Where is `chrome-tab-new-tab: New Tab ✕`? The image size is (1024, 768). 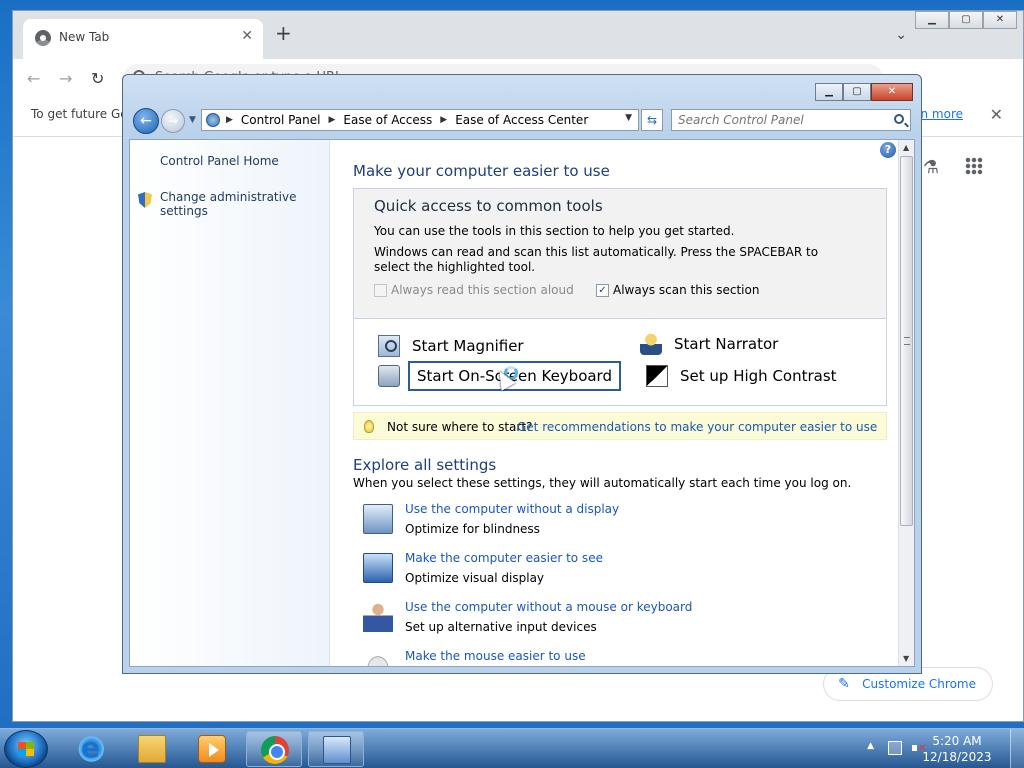
chrome-tab-new-tab: New Tab ✕ is located at coordinates (143, 39).